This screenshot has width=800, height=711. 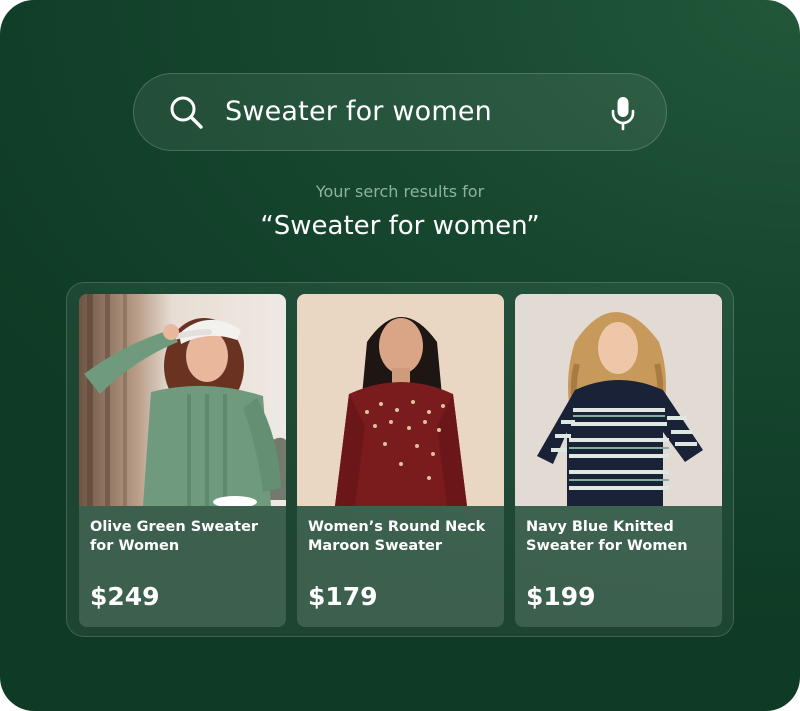 What do you see at coordinates (358, 112) in the screenshot?
I see `search-input: Sweater for women` at bounding box center [358, 112].